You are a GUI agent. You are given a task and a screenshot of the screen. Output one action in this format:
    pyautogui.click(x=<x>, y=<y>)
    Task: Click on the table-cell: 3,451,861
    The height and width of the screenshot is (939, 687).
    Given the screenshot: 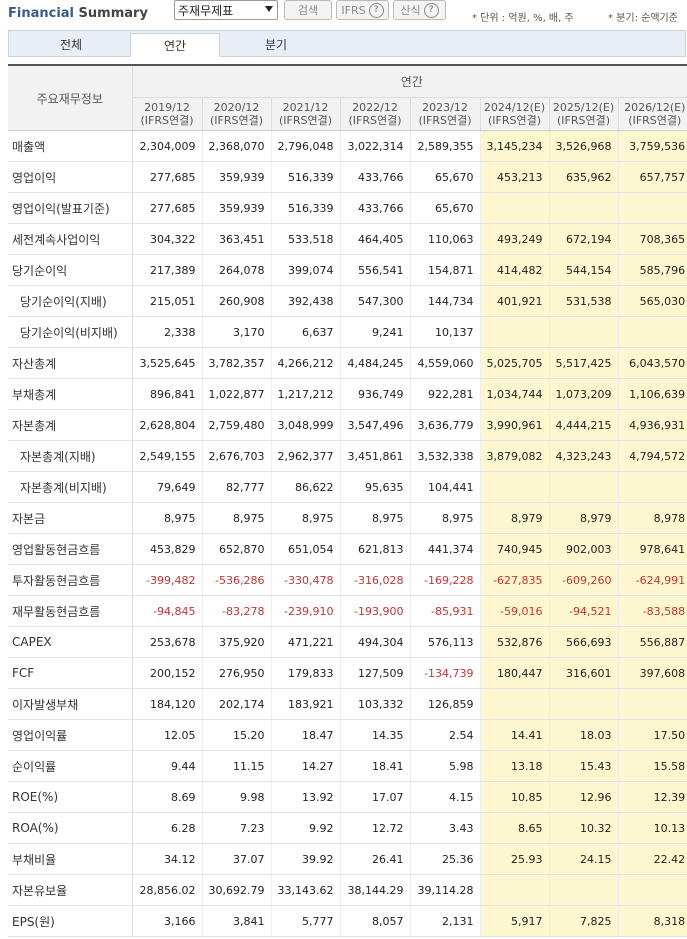 What is the action you would take?
    pyautogui.click(x=374, y=456)
    